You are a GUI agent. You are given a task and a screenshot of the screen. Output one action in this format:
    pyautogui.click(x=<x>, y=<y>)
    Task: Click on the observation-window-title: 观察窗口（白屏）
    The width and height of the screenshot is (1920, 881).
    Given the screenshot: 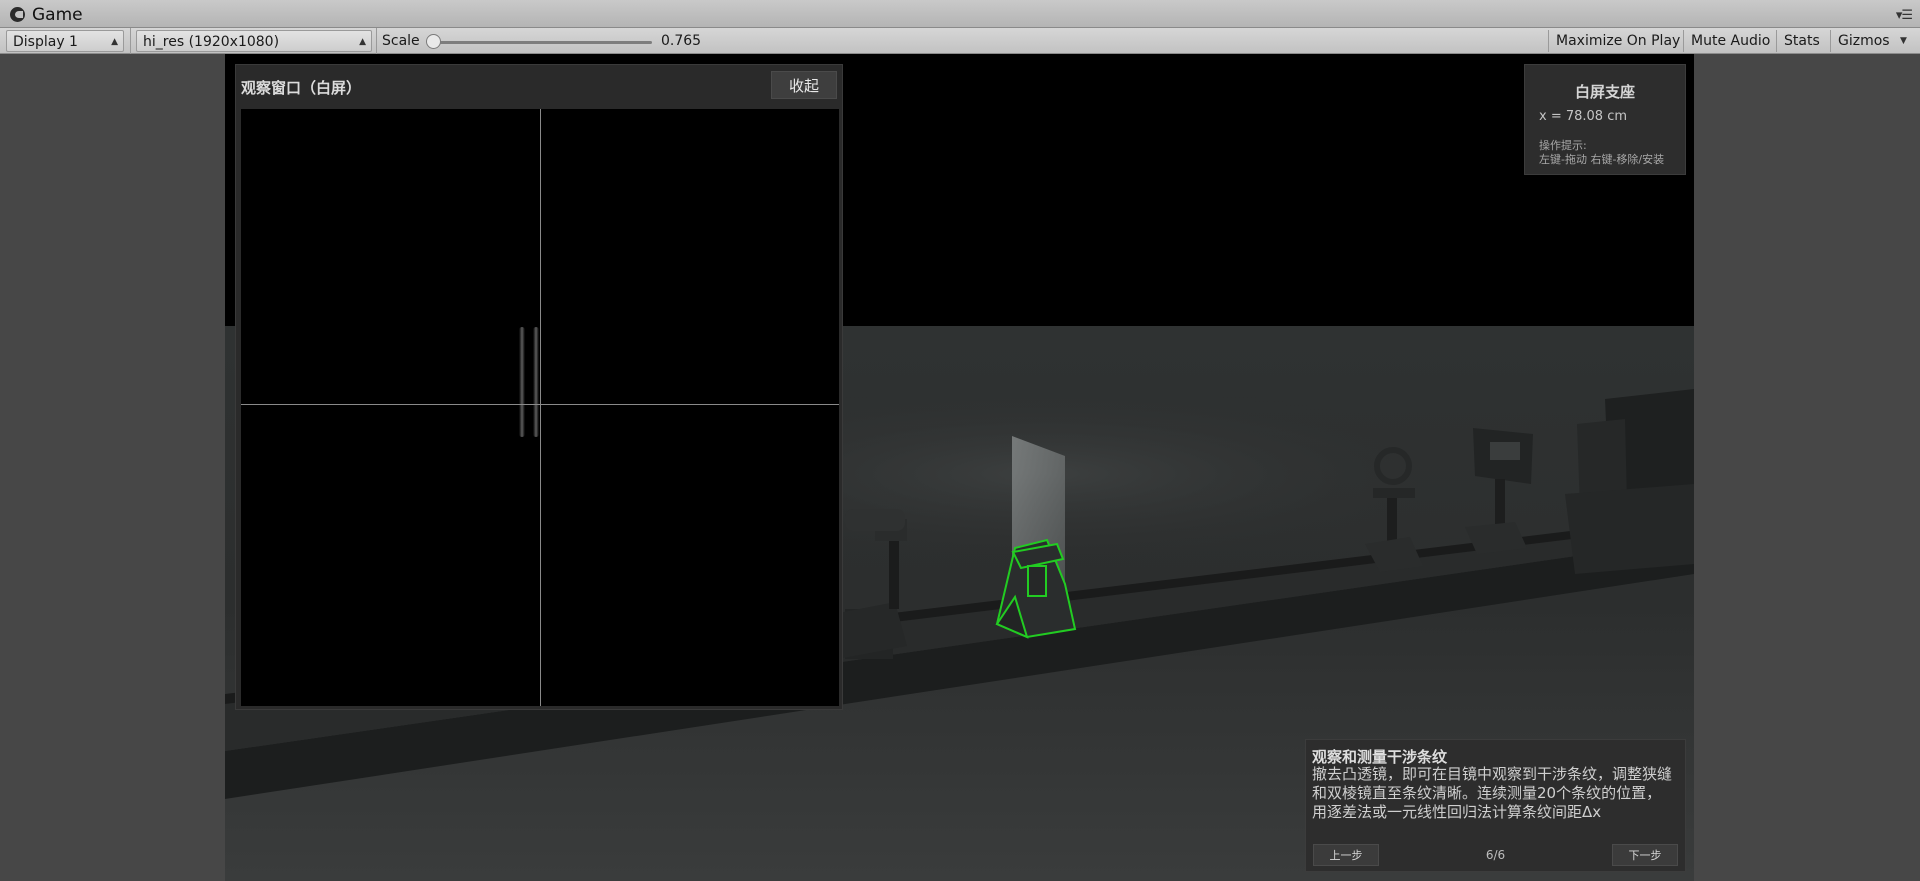 What is the action you would take?
    pyautogui.click(x=301, y=88)
    